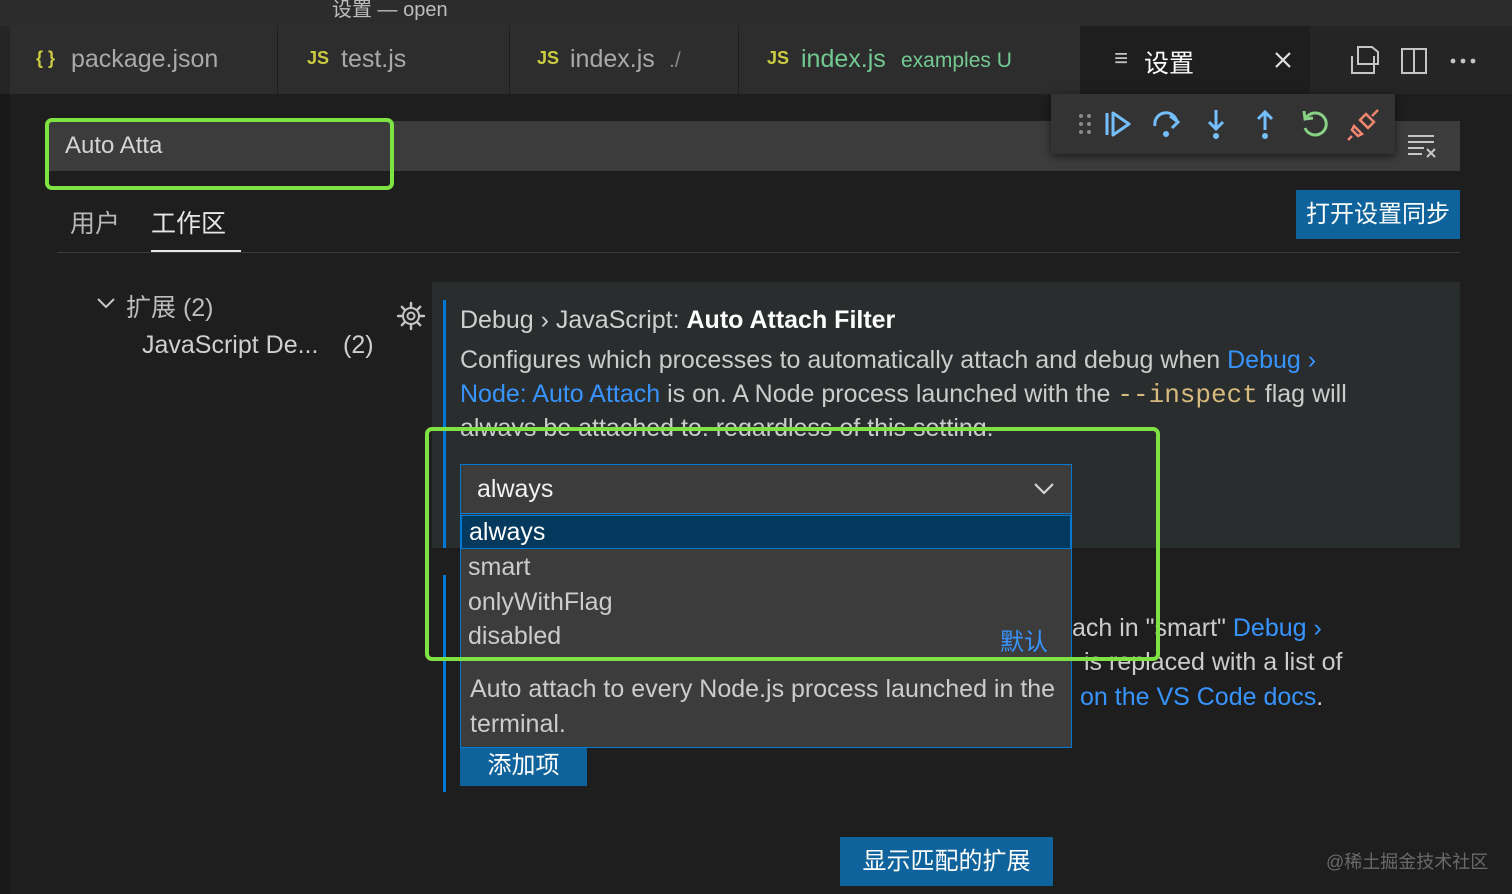 The image size is (1512, 894). Describe the element at coordinates (515, 489) in the screenshot. I see `select-value: always` at that location.